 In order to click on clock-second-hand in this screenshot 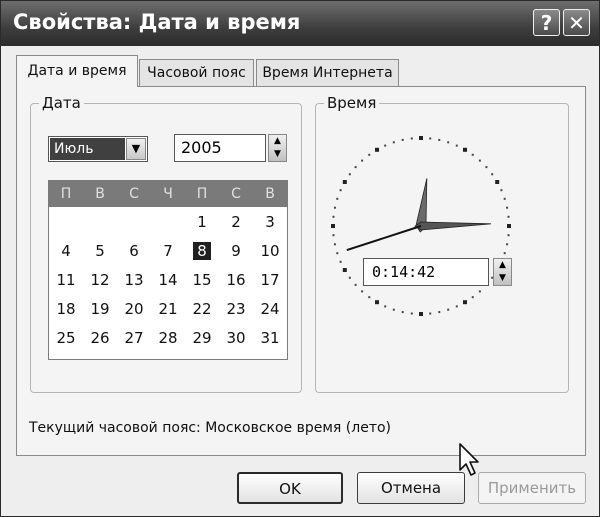, I will do `click(384, 238)`.